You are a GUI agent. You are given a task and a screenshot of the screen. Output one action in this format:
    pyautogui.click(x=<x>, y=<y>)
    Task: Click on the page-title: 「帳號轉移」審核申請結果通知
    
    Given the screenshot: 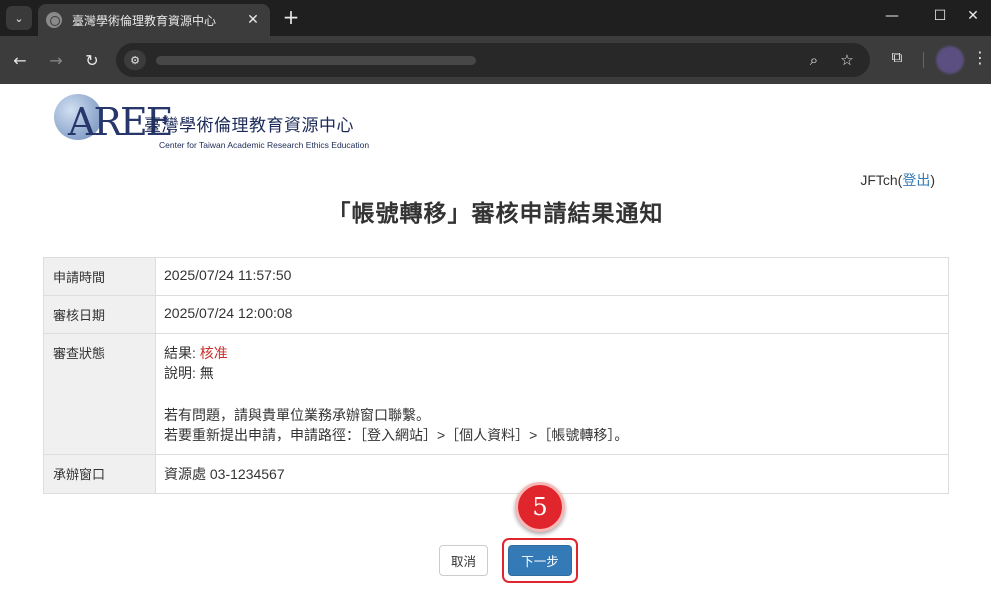 What is the action you would take?
    pyautogui.click(x=495, y=214)
    